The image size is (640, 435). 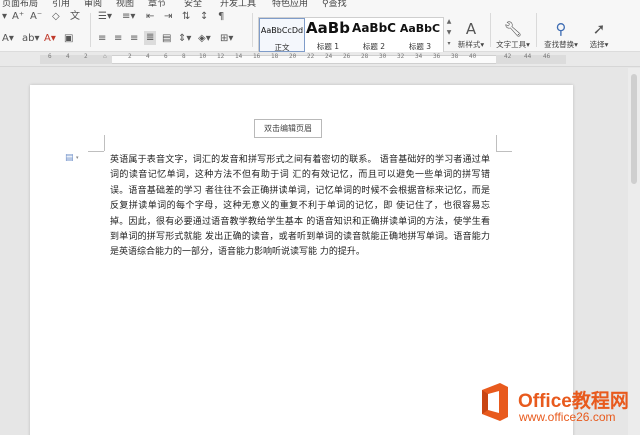 I want to click on text-tools-button: 🔧︎ 文字工具▾, so click(x=513, y=36).